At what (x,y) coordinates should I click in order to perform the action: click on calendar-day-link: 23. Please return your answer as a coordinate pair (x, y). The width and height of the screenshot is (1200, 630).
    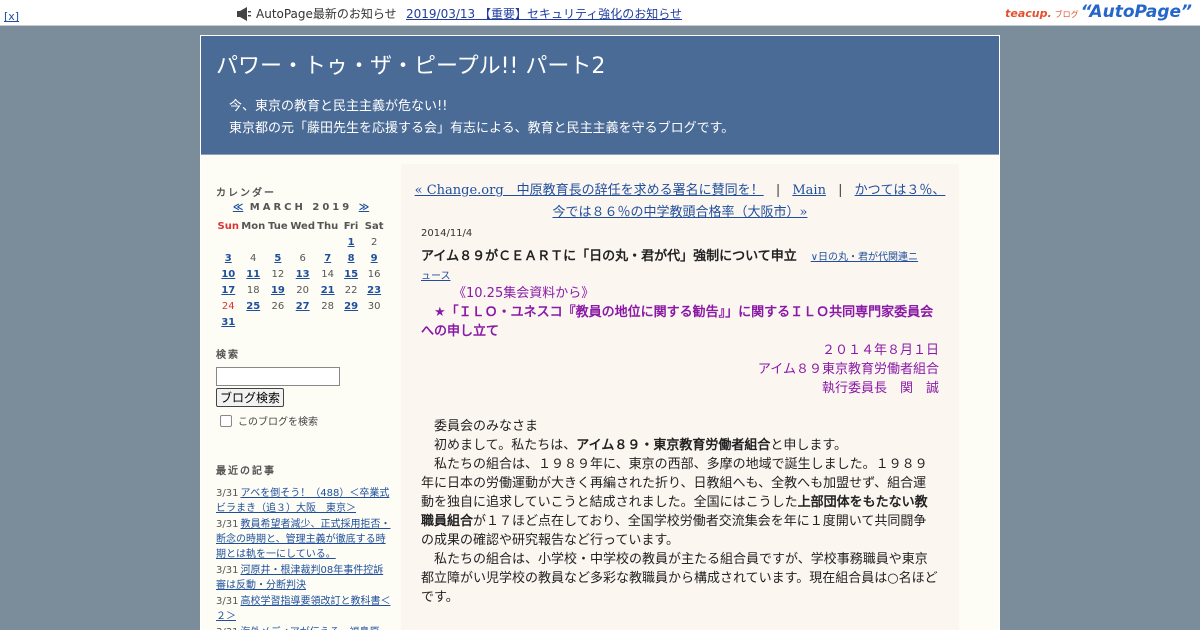
    Looking at the image, I should click on (374, 290).